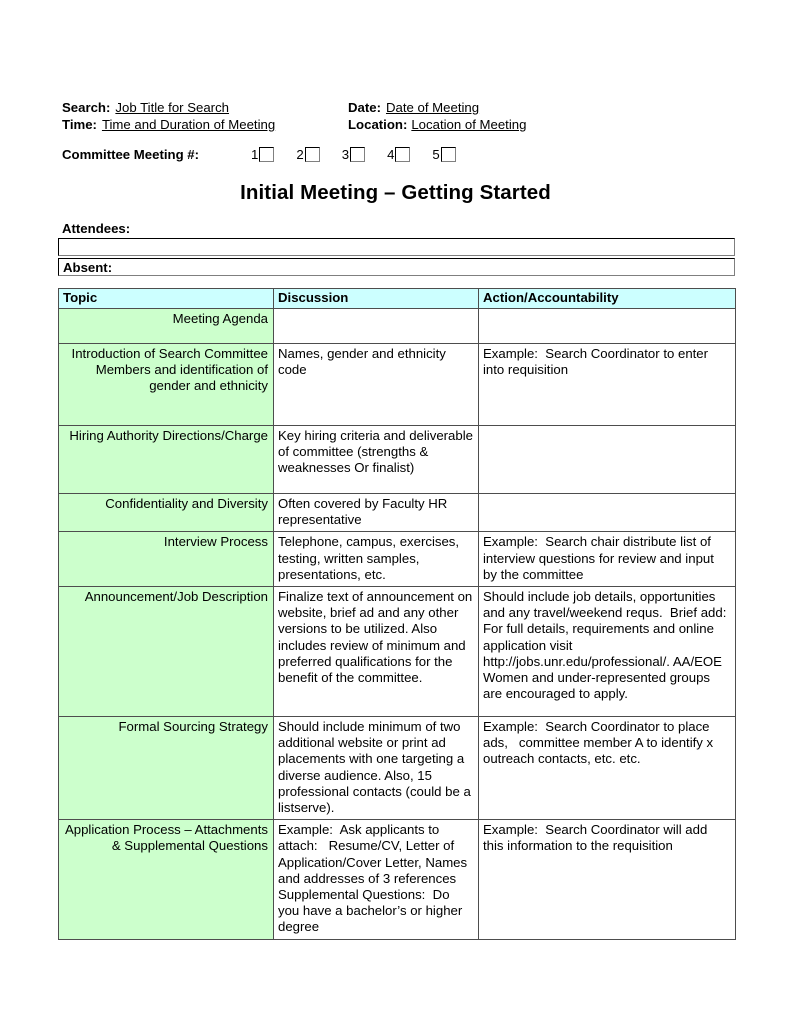 The width and height of the screenshot is (791, 1024). What do you see at coordinates (166, 326) in the screenshot?
I see `row-topic: Meeting Agenda` at bounding box center [166, 326].